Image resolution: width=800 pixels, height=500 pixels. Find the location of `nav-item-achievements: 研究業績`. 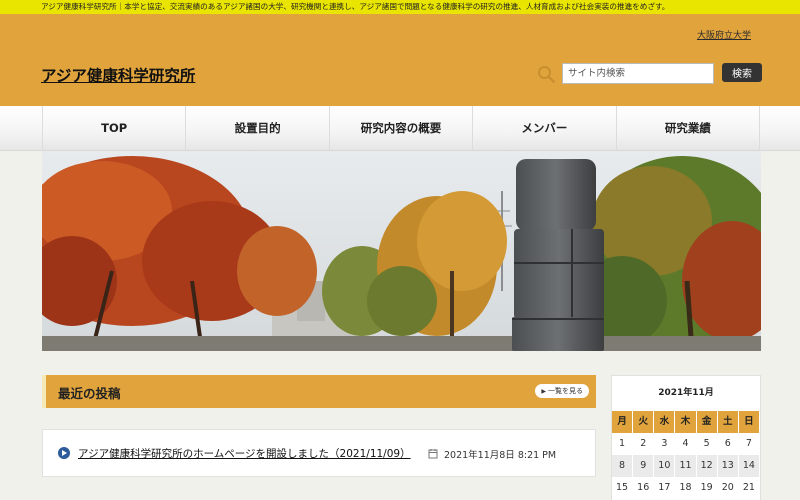

nav-item-achievements: 研究業績 is located at coordinates (688, 128).